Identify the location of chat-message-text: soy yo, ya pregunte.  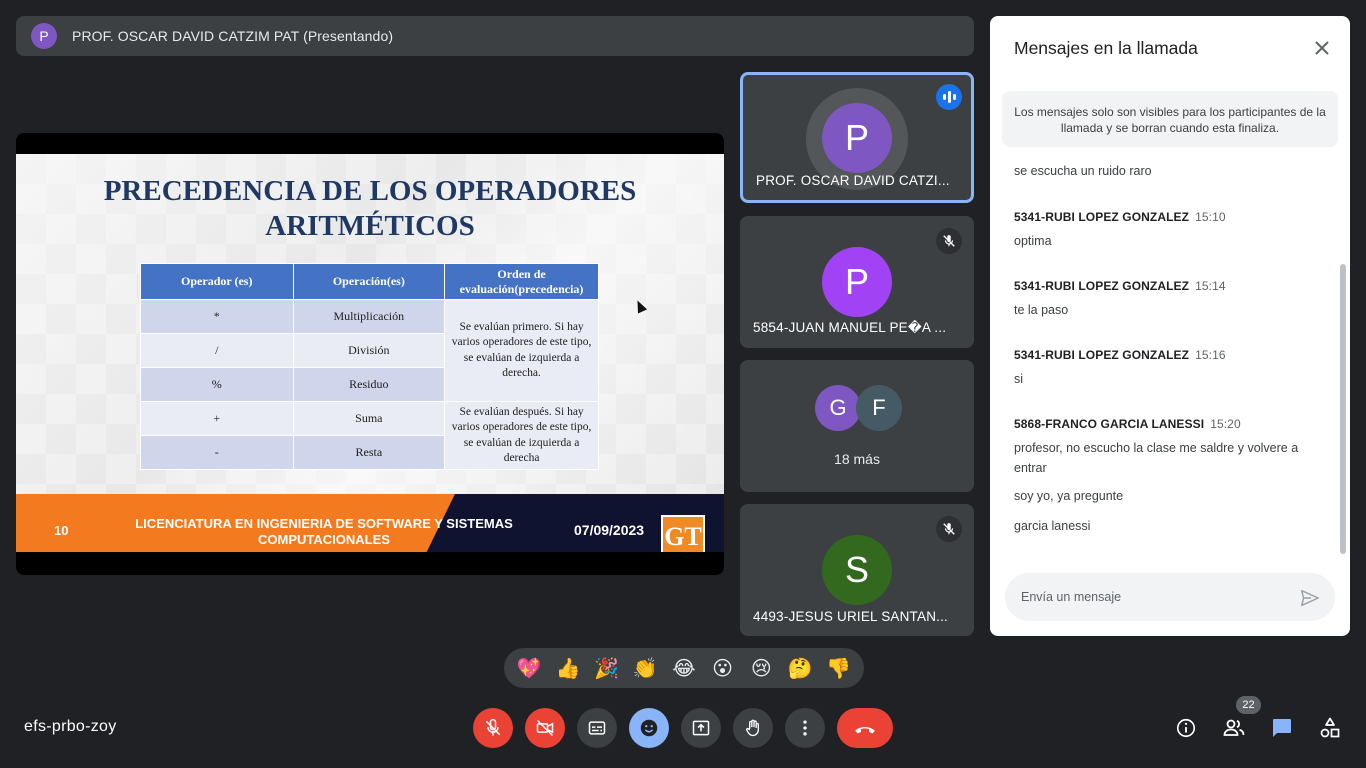
(1069, 496).